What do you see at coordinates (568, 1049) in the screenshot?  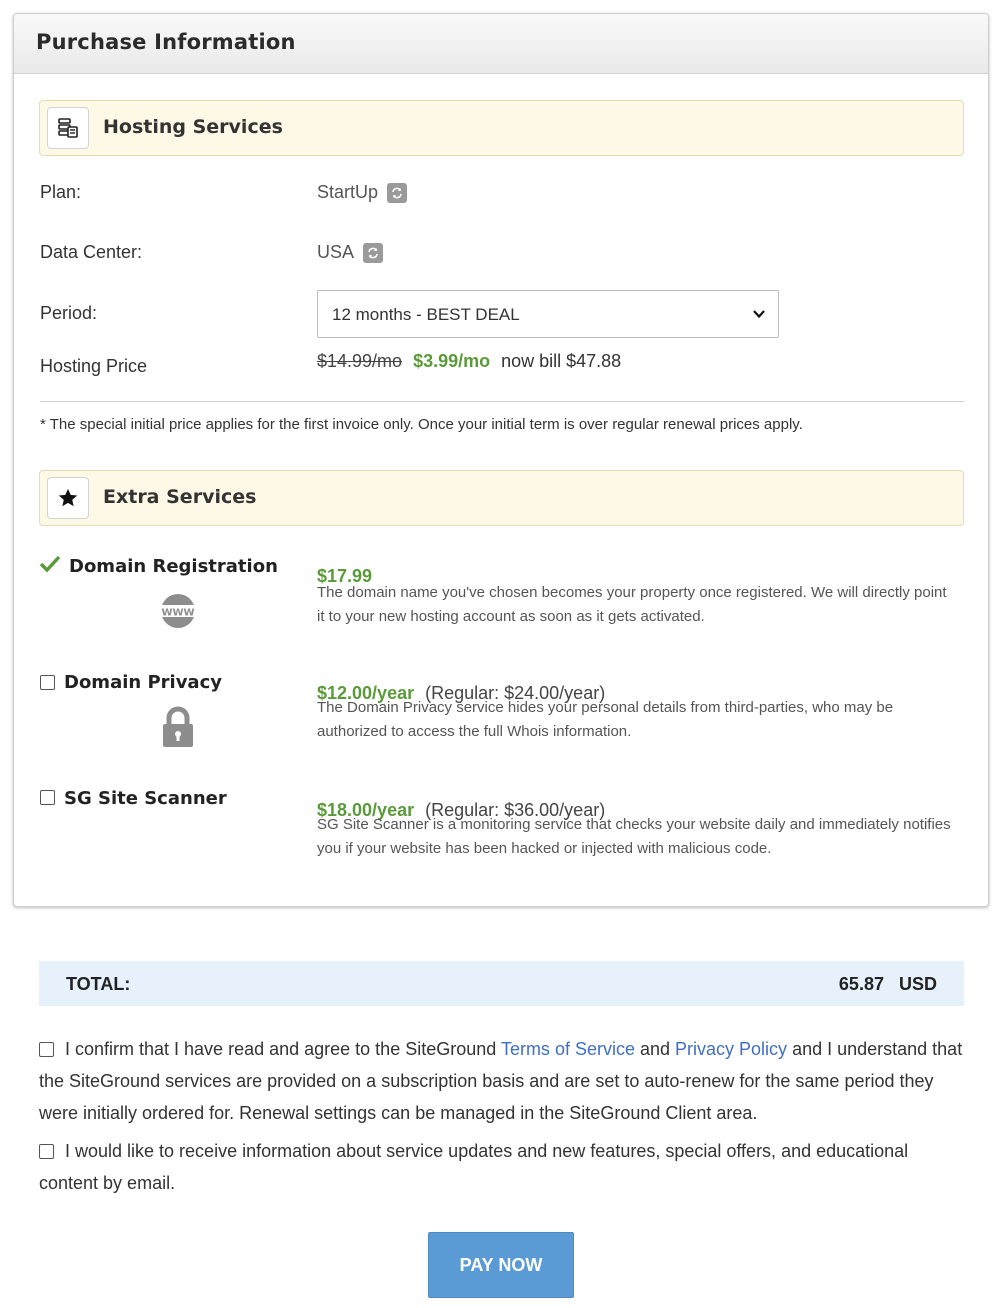 I see `terms-of-service-link: Terms of Service` at bounding box center [568, 1049].